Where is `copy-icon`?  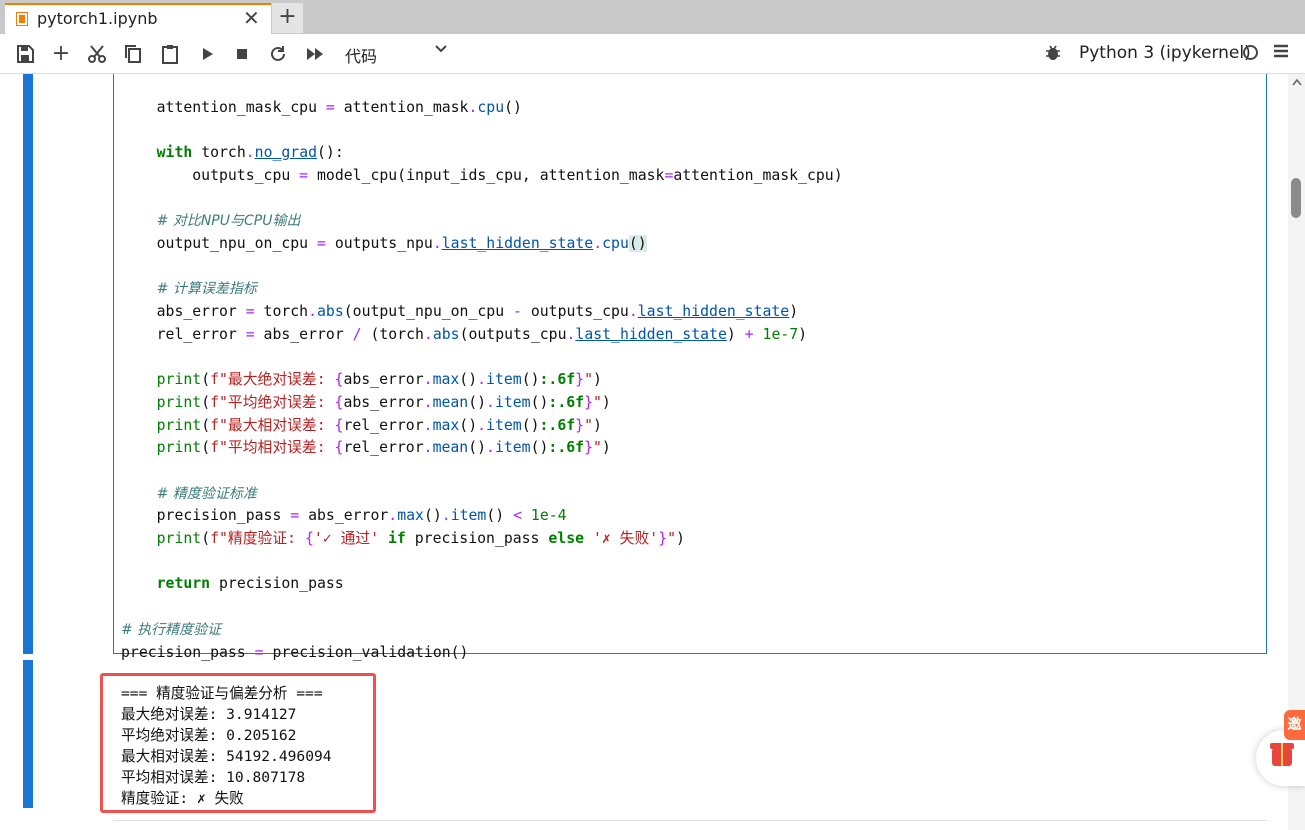 copy-icon is located at coordinates (133, 54).